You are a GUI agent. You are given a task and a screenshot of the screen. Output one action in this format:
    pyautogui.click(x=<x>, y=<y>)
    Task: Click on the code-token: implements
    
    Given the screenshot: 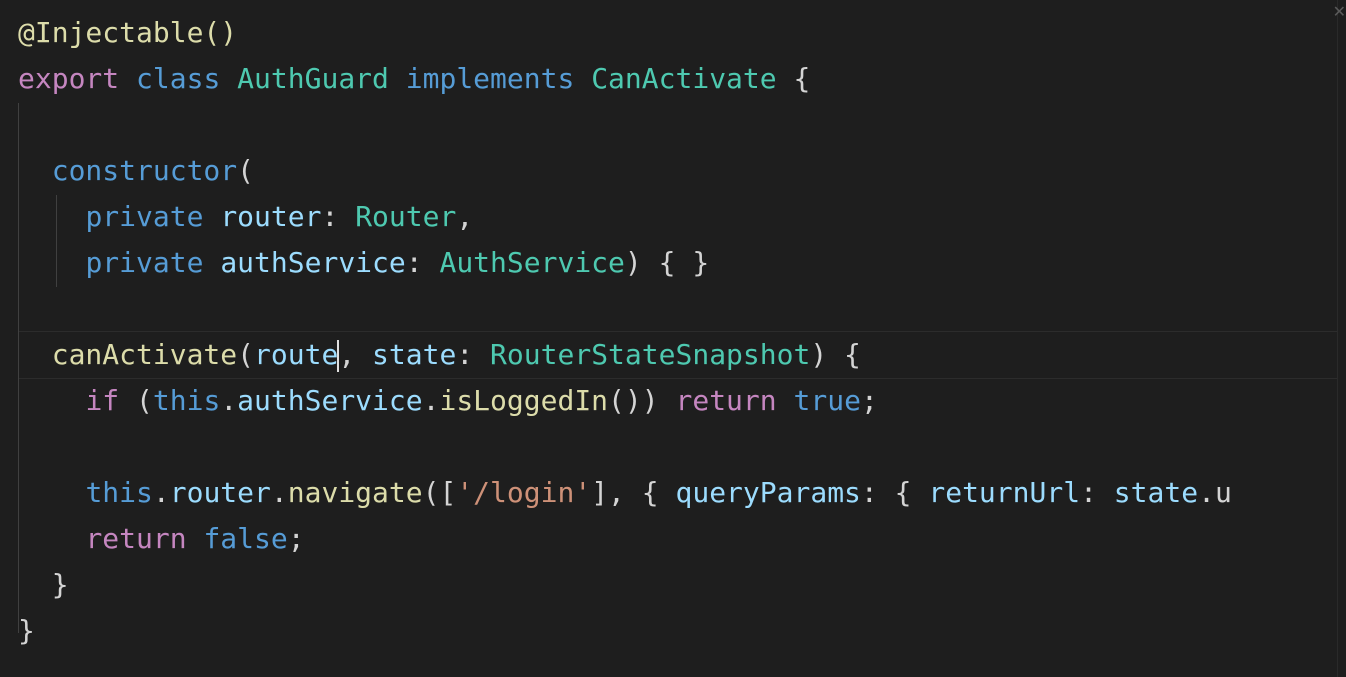 What is the action you would take?
    pyautogui.click(x=490, y=78)
    